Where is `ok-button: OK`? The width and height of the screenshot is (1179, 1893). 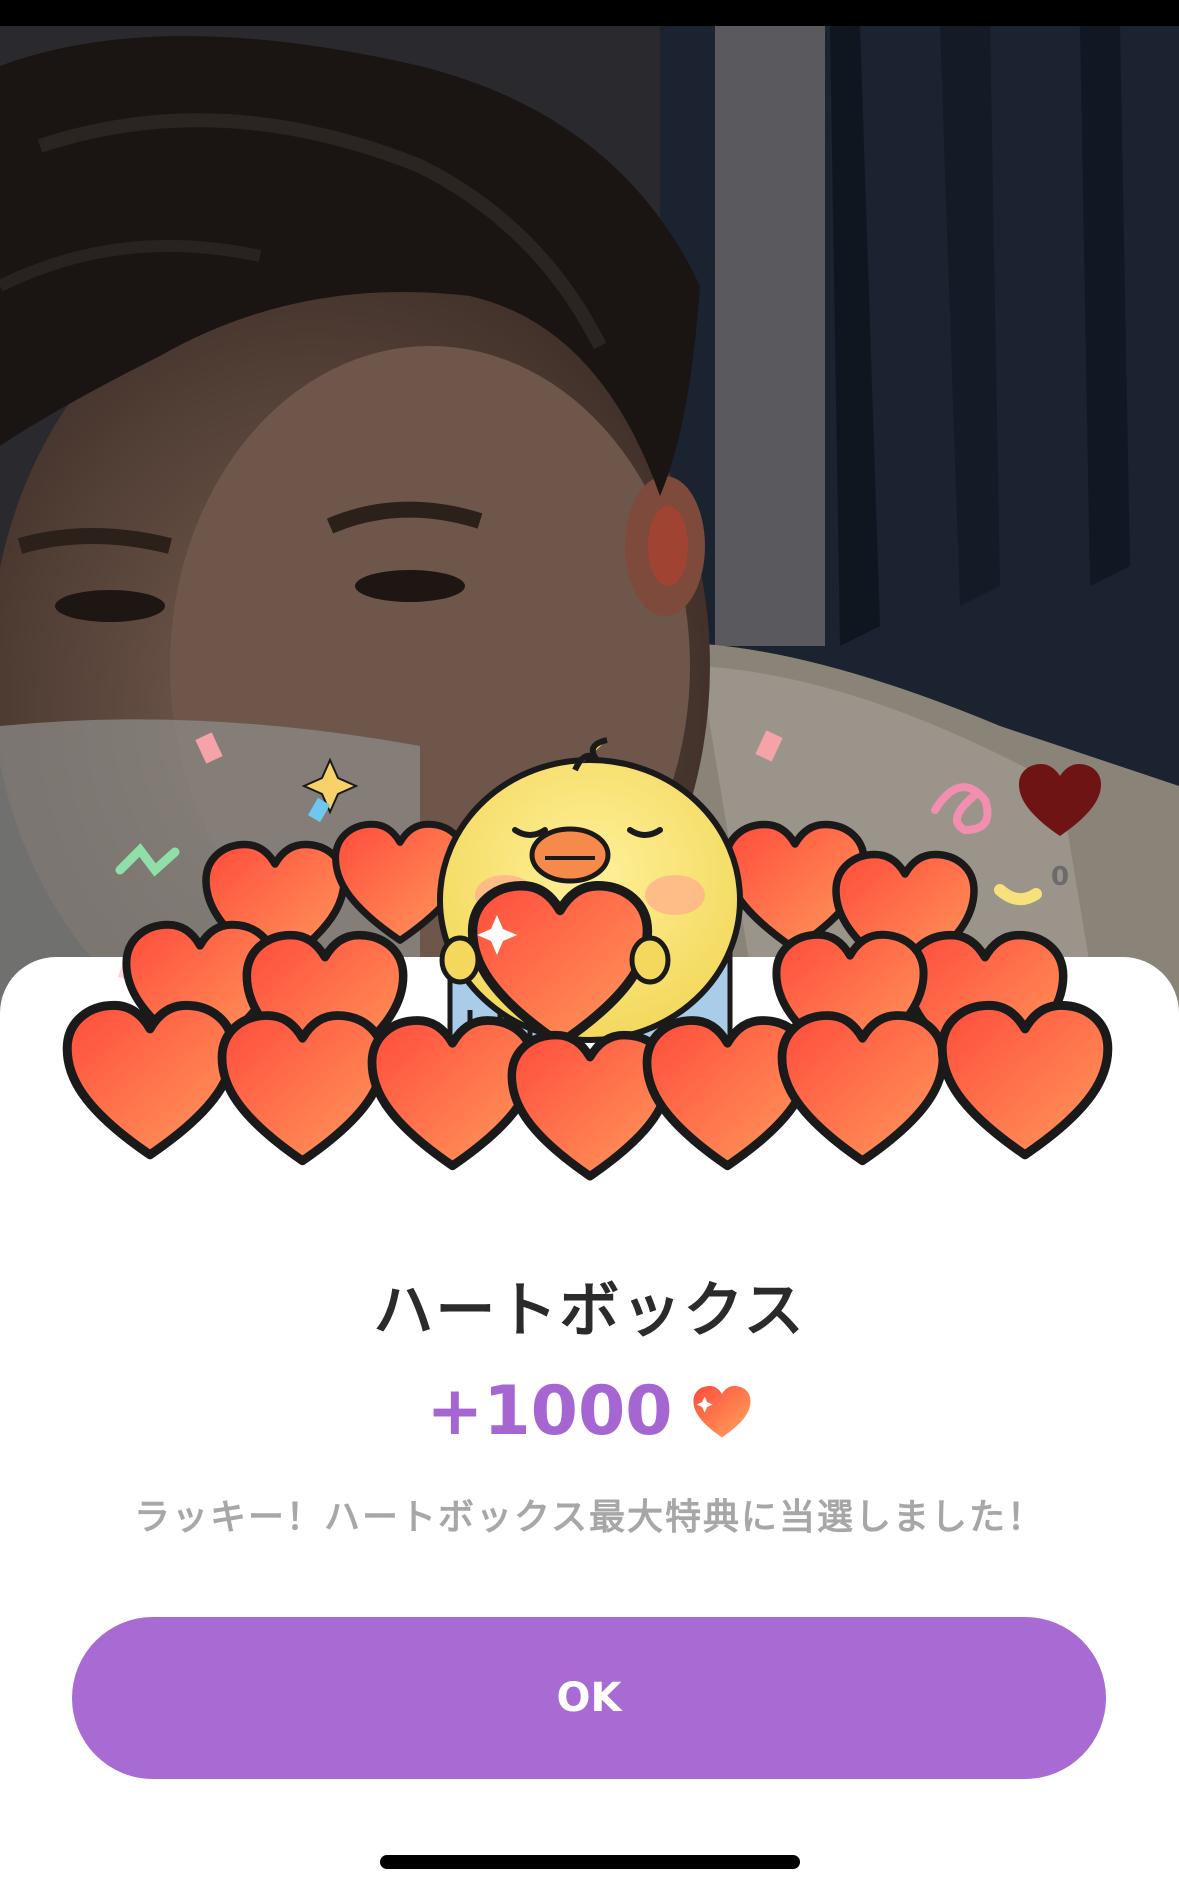
ok-button: OK is located at coordinates (589, 1698).